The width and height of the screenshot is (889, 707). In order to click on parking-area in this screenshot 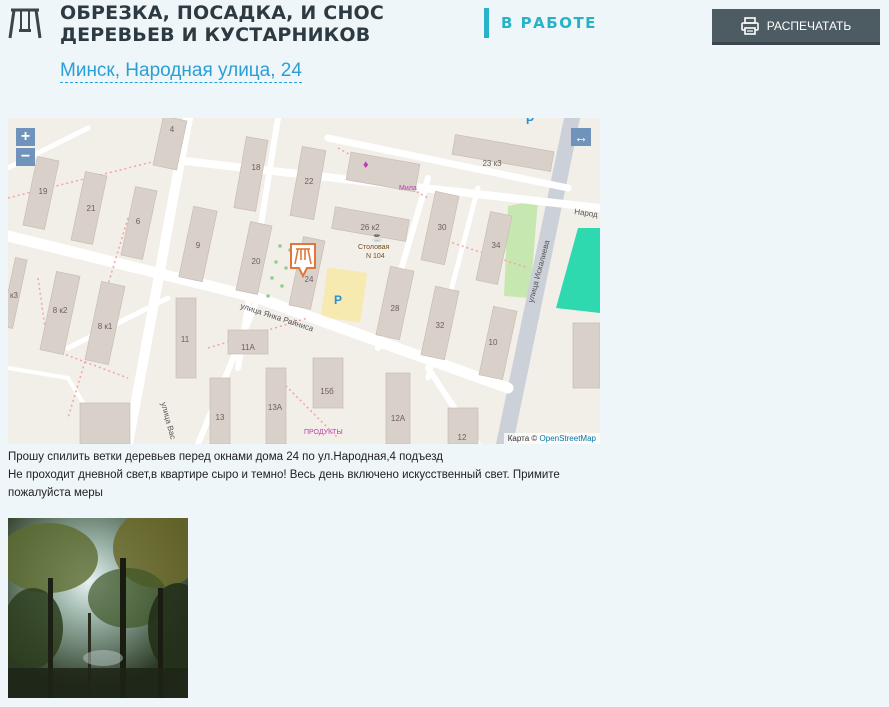, I will do `click(344, 295)`.